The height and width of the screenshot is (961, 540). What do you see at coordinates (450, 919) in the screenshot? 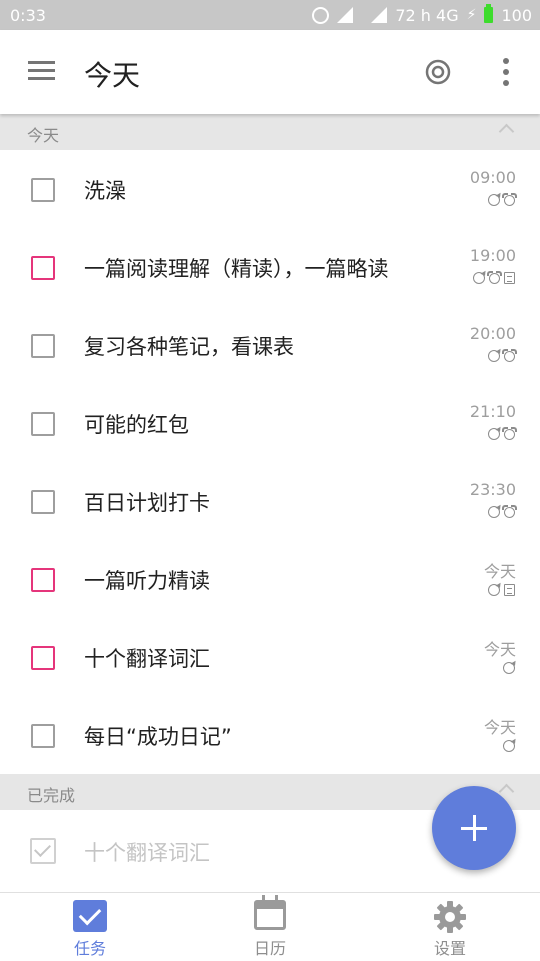
I see `settings-gear-icon` at bounding box center [450, 919].